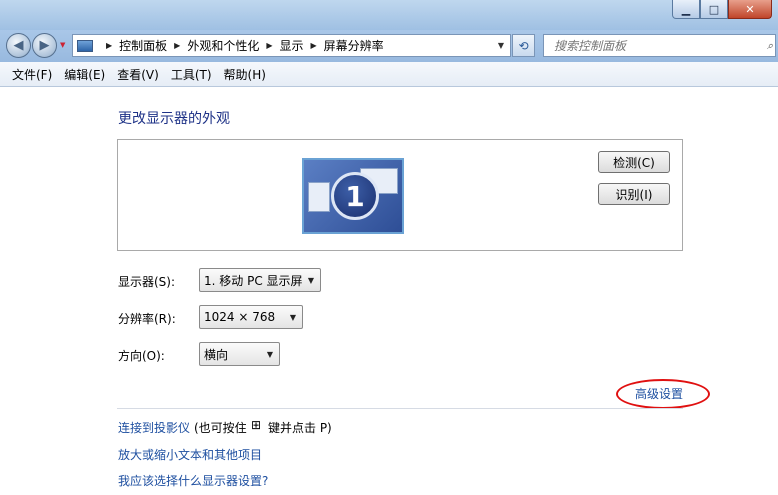 Image resolution: width=778 pixels, height=495 pixels. Describe the element at coordinates (147, 282) in the screenshot. I see `display-label: 显示器(S):` at that location.